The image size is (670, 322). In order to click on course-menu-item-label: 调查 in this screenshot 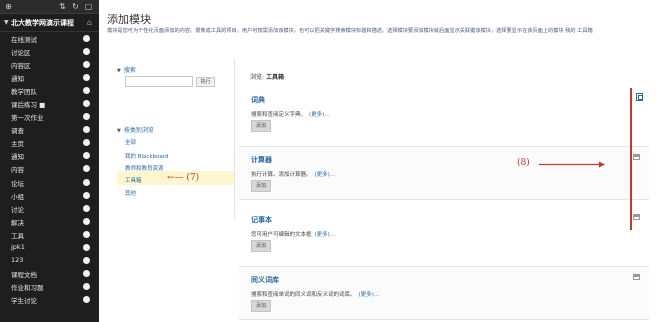, I will do `click(17, 131)`.